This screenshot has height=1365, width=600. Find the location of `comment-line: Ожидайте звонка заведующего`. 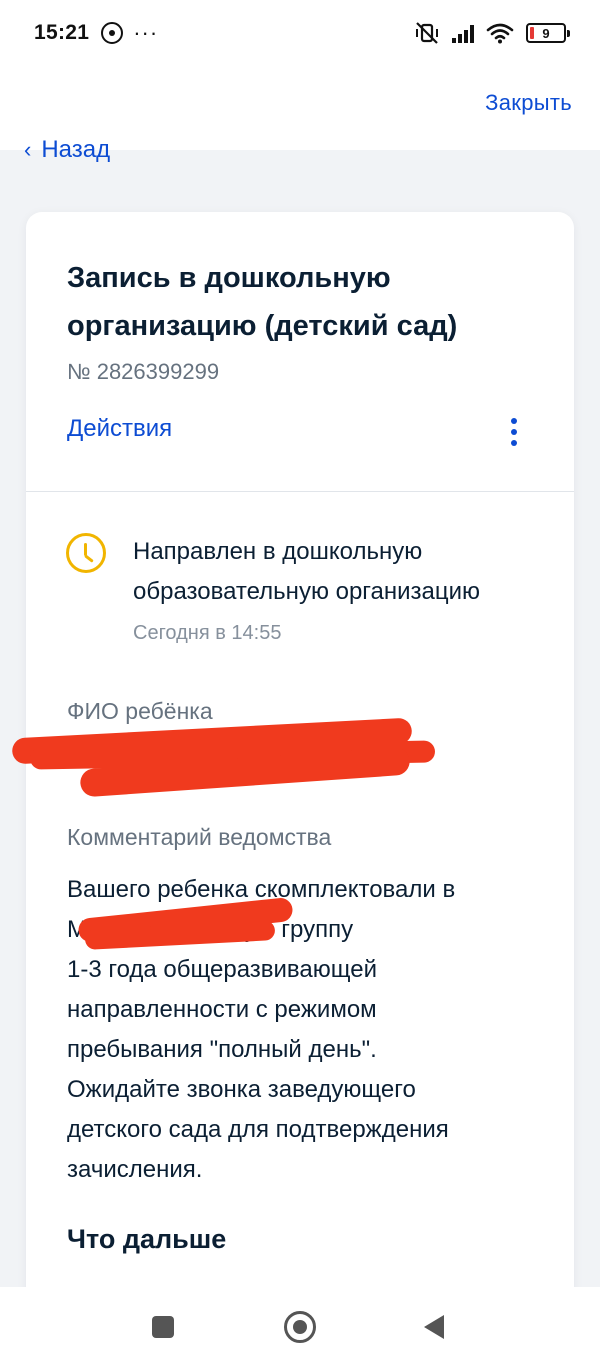

comment-line: Ожидайте звонка заведующего is located at coordinates (241, 1089).